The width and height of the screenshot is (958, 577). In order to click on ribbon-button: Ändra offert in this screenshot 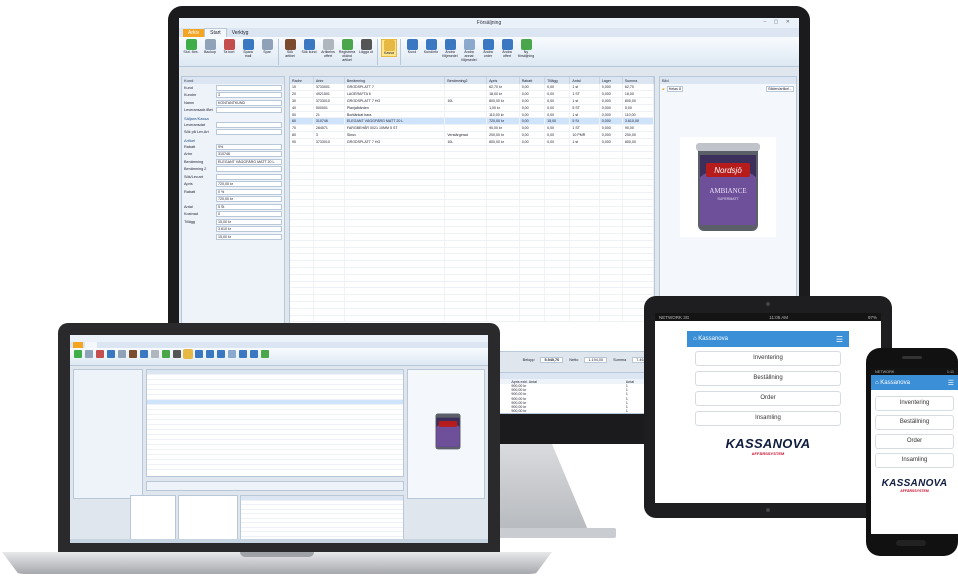, I will do `click(507, 49)`.